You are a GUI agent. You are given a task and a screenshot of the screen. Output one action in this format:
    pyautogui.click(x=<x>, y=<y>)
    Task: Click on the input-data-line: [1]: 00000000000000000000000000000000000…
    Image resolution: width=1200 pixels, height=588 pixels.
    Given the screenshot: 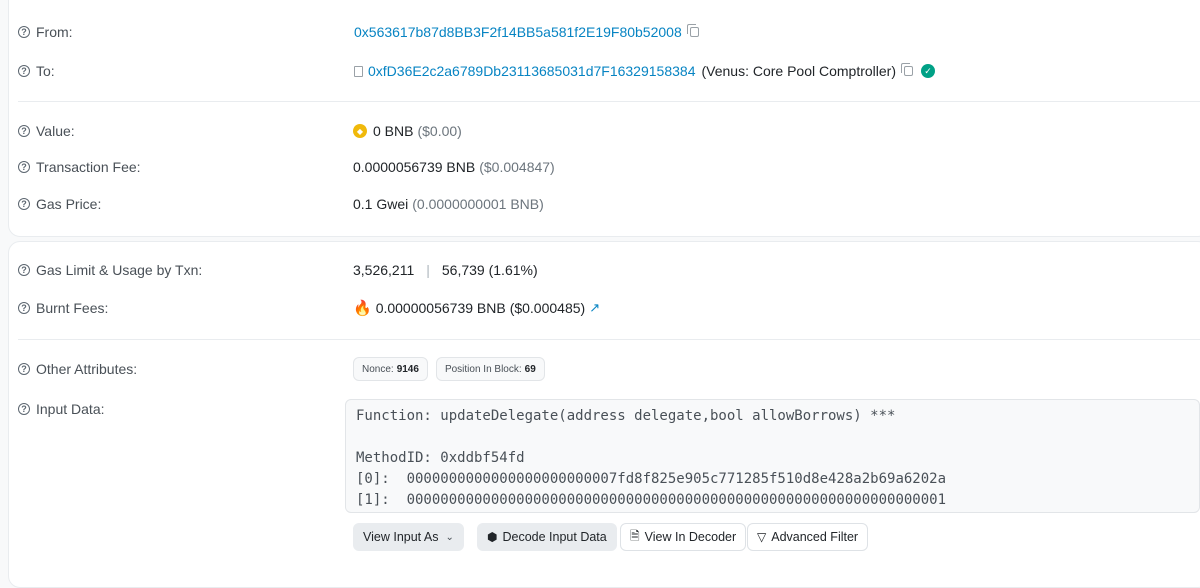 What is the action you would take?
    pyautogui.click(x=651, y=500)
    